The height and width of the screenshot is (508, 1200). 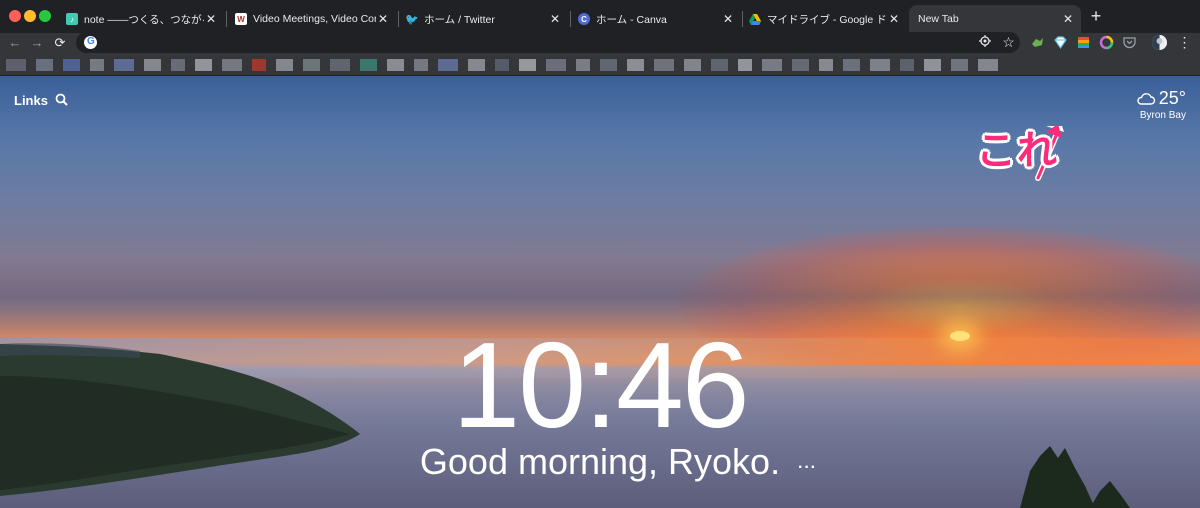 I want to click on weather-temperature: 25°, so click(x=1172, y=98).